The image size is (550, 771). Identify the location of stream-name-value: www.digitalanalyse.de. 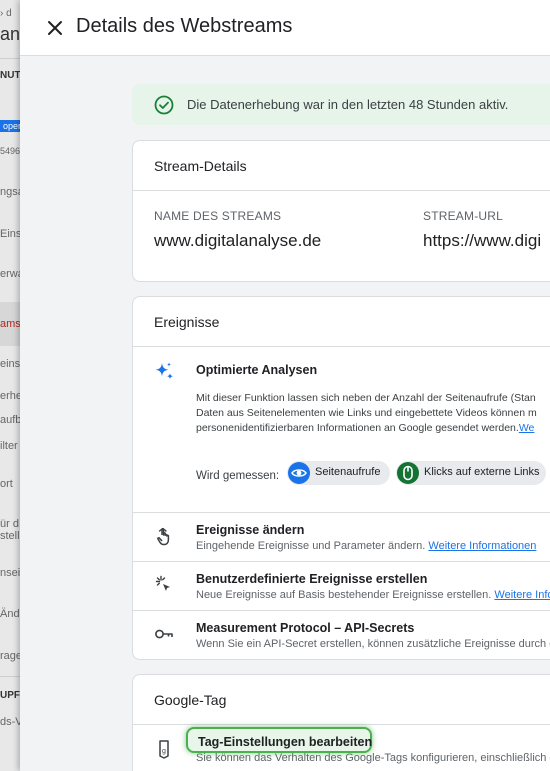
(238, 240).